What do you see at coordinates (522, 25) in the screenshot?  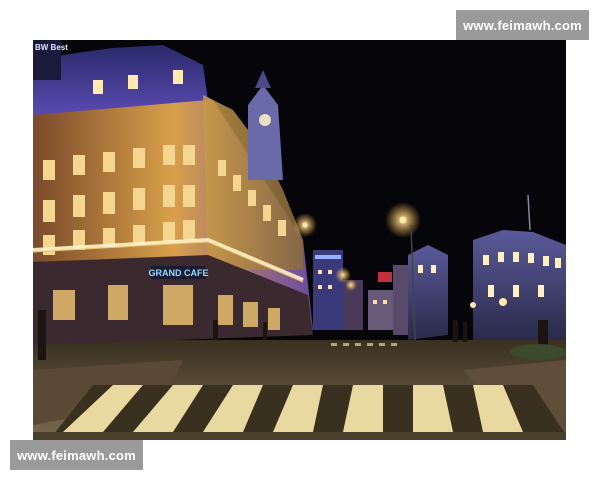 I see `watermark-top: www.feimawh.com` at bounding box center [522, 25].